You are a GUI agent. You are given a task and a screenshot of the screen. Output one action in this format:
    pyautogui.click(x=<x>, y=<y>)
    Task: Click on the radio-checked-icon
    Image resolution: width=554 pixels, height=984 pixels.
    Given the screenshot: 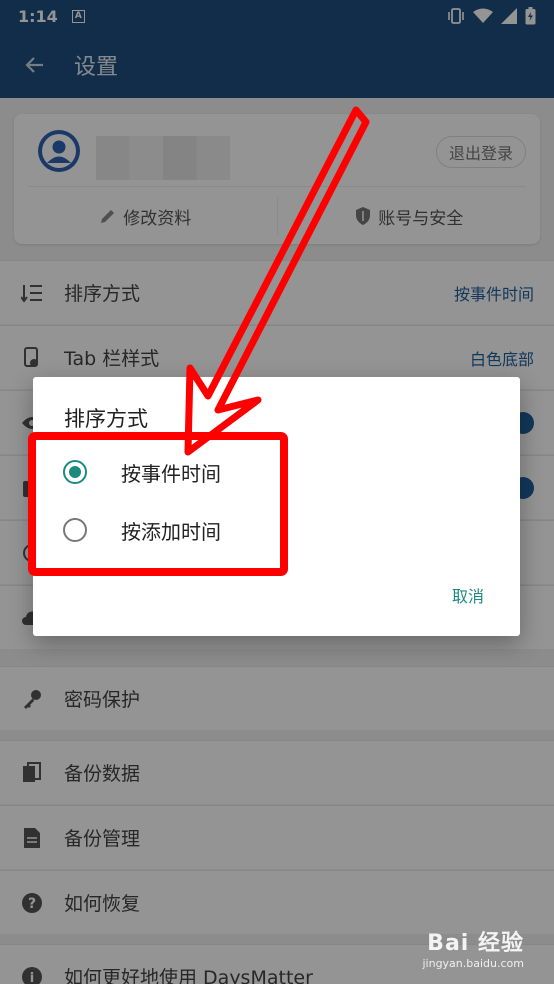 What is the action you would take?
    pyautogui.click(x=75, y=472)
    